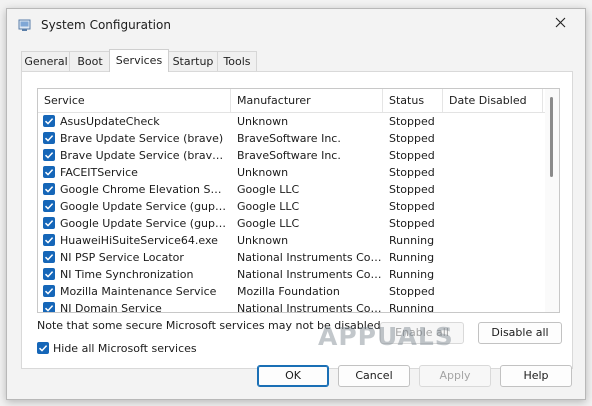 The width and height of the screenshot is (592, 406). What do you see at coordinates (455, 376) in the screenshot?
I see `apply-button: Apply` at bounding box center [455, 376].